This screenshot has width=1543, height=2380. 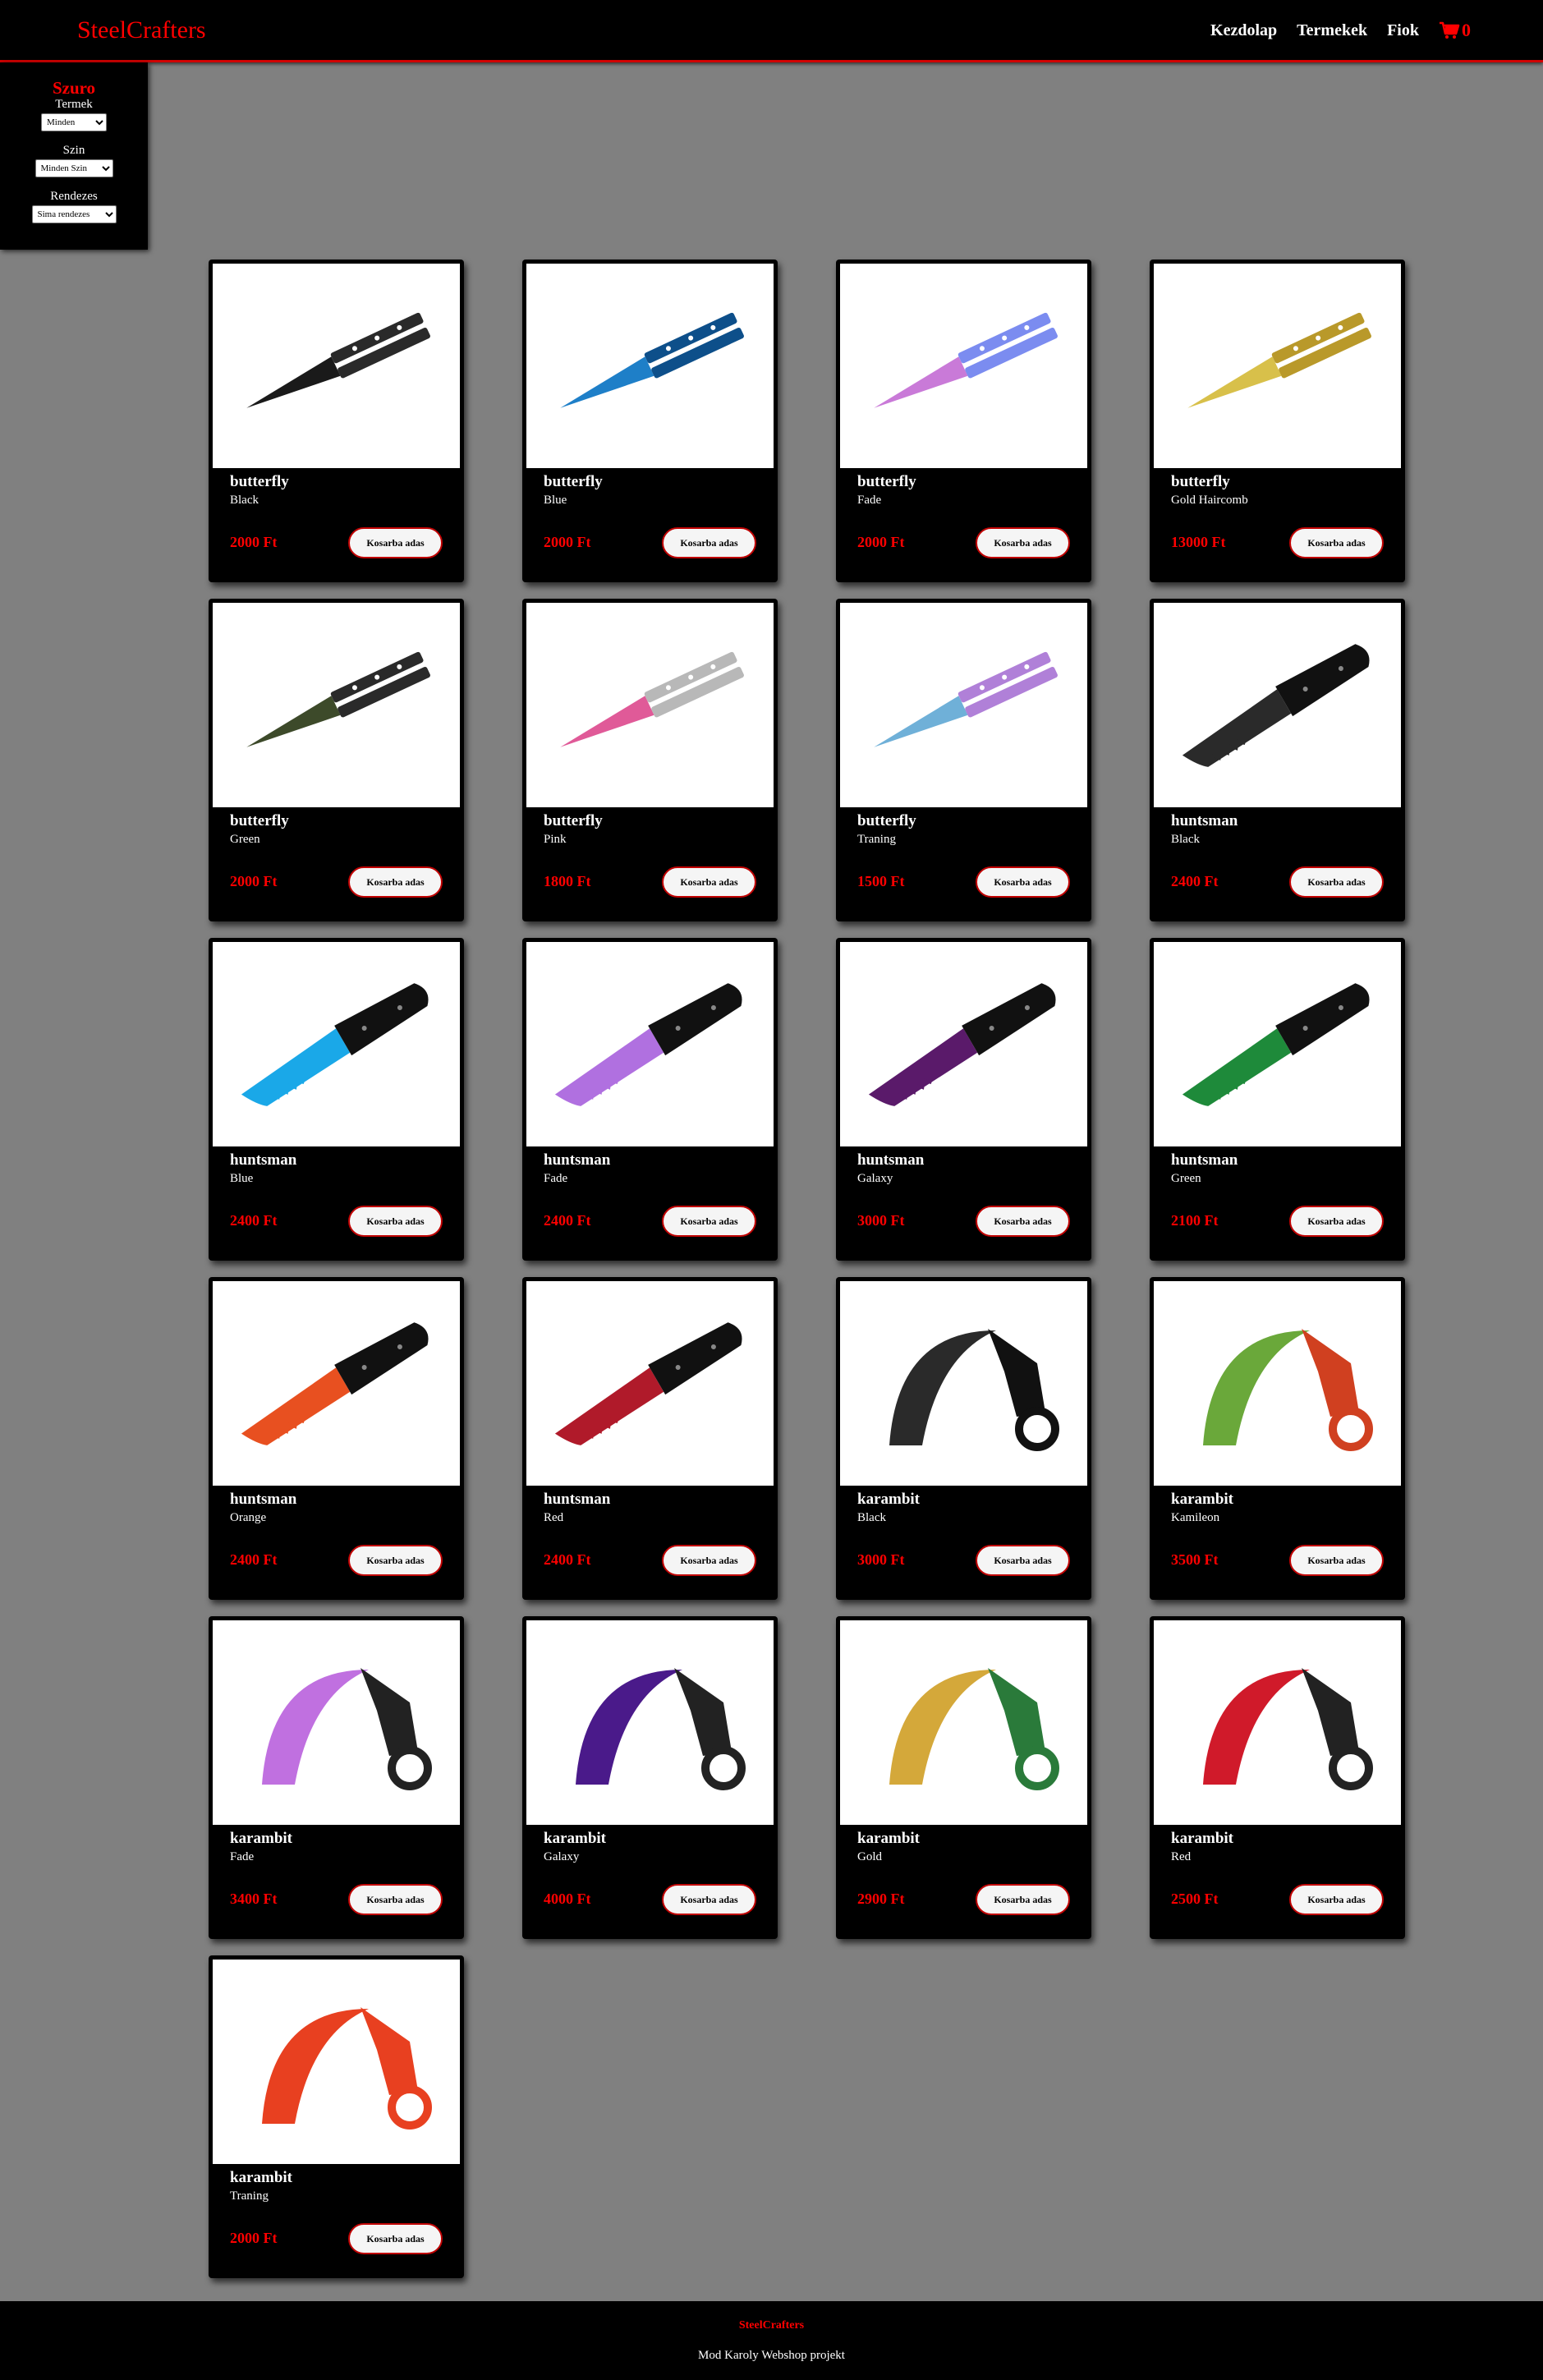 What do you see at coordinates (881, 1899) in the screenshot?
I see `product-price: 2900 Ft` at bounding box center [881, 1899].